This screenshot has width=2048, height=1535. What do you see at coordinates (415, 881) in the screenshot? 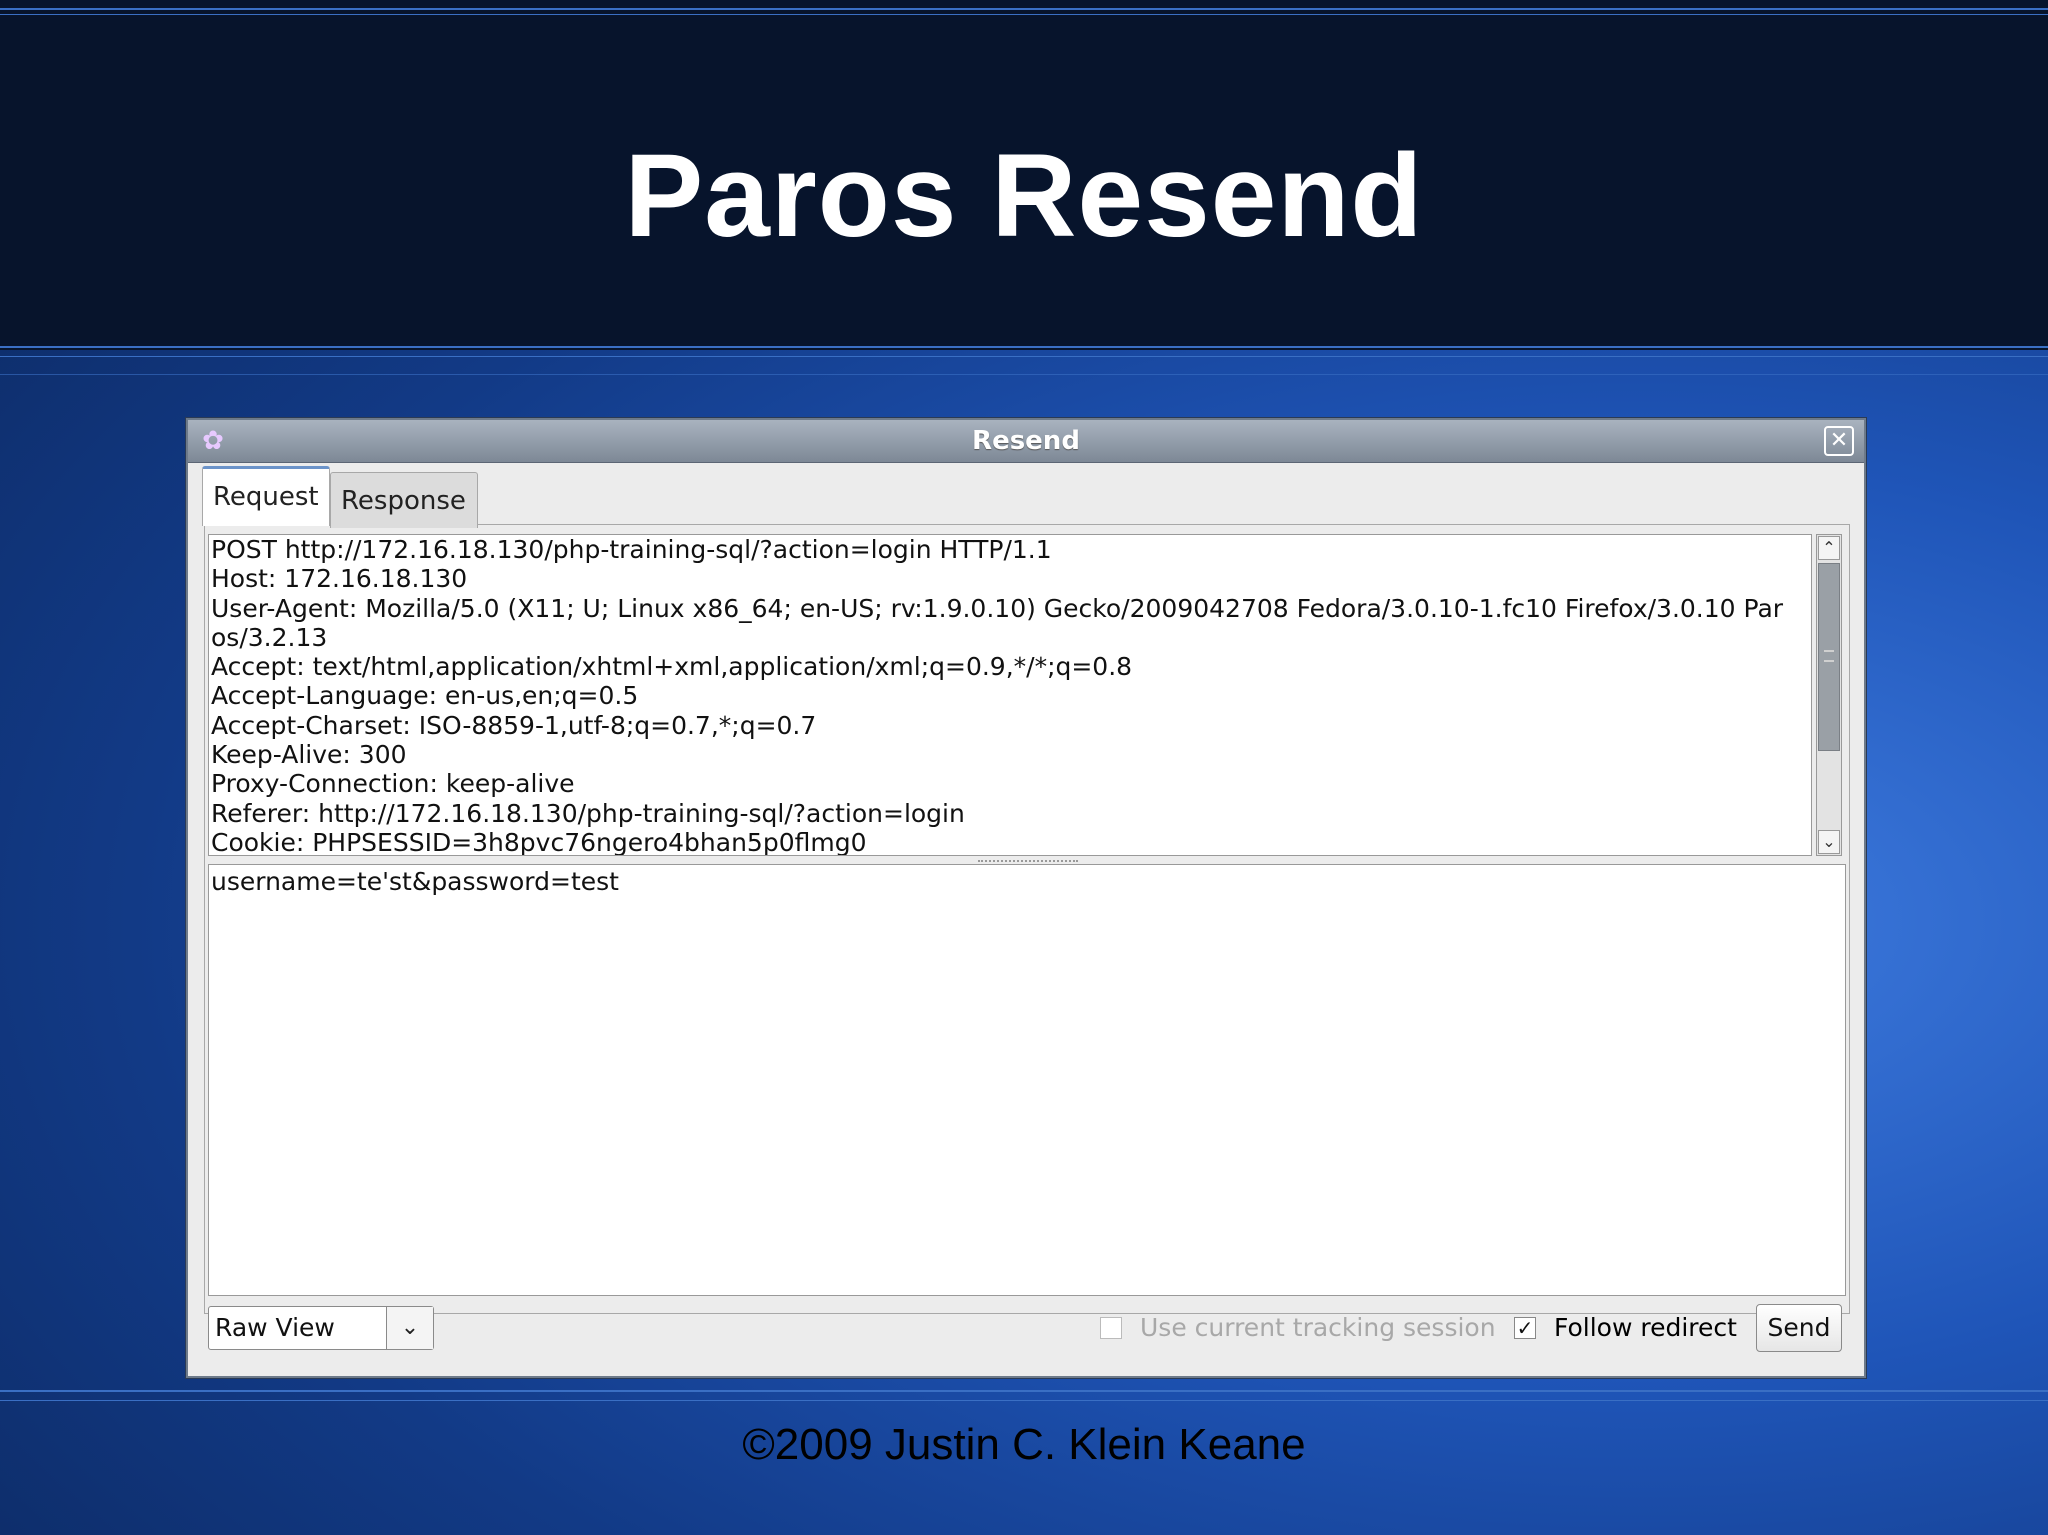
I see `request-body-text: username=te'st&password=test` at bounding box center [415, 881].